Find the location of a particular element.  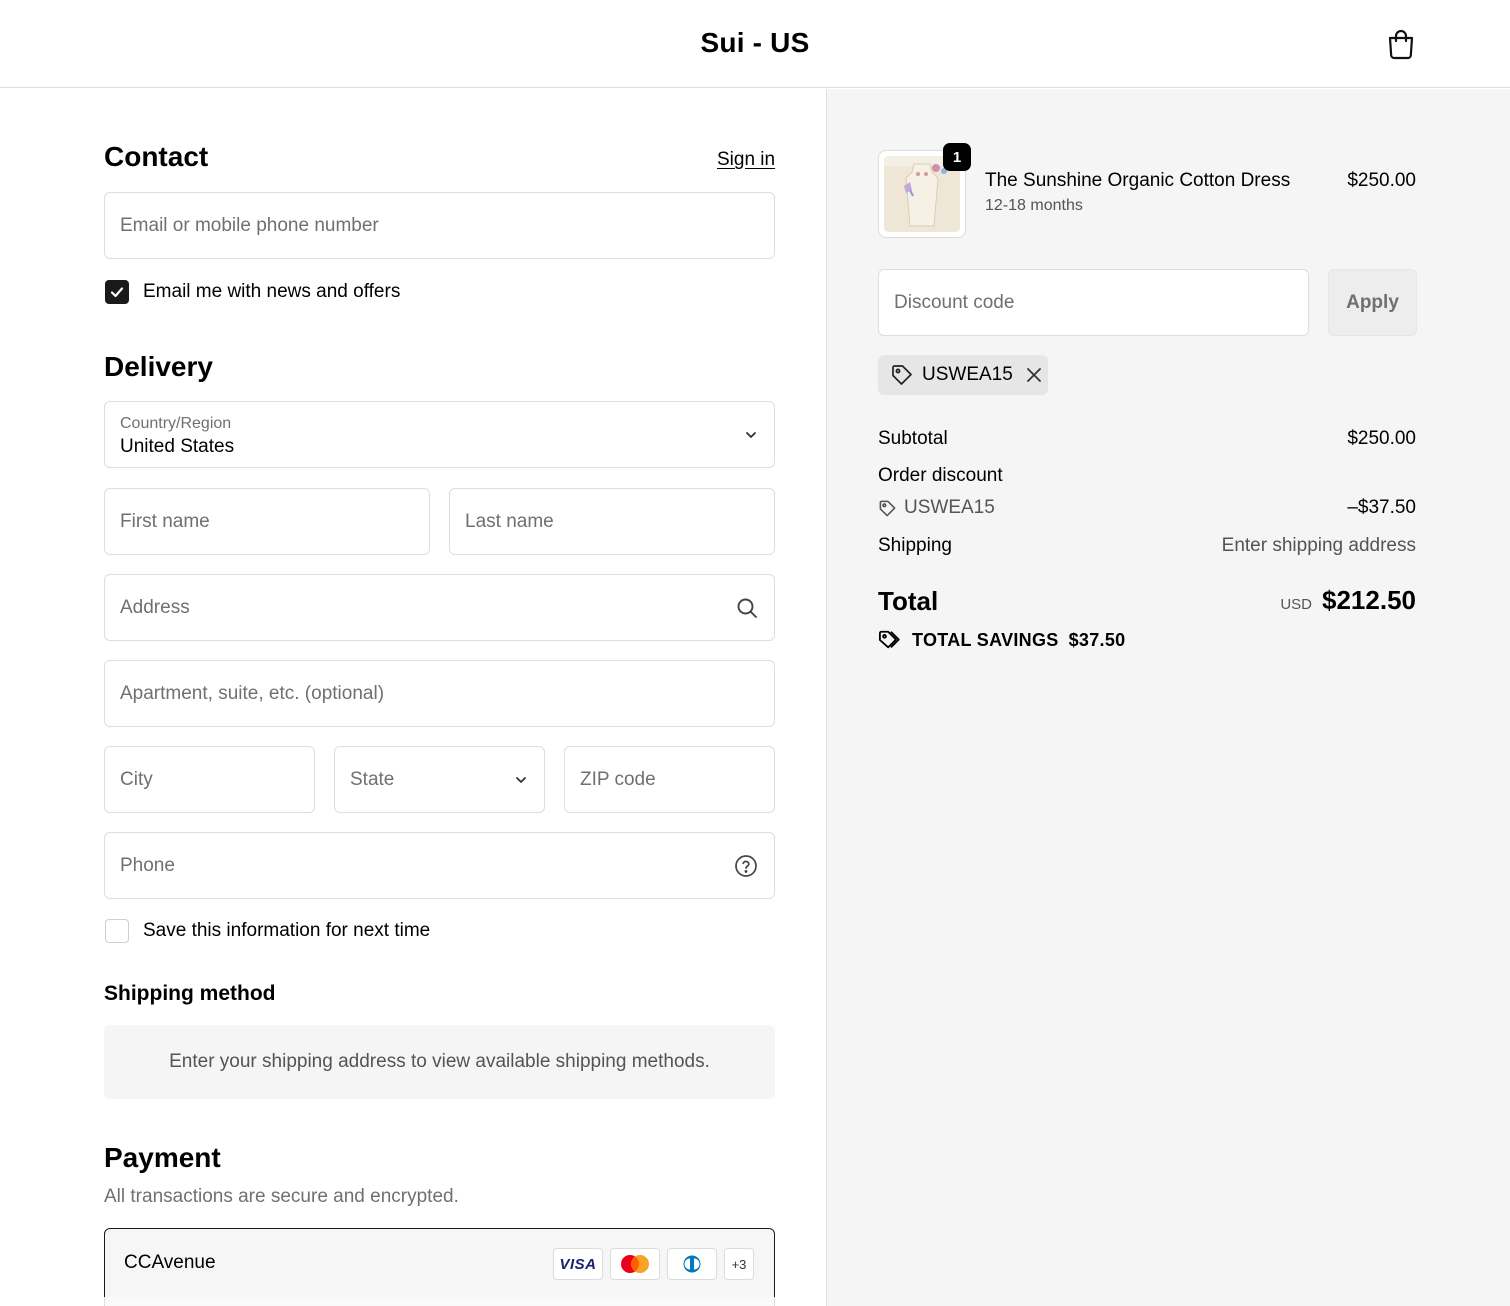

address-field is located at coordinates (439, 607).